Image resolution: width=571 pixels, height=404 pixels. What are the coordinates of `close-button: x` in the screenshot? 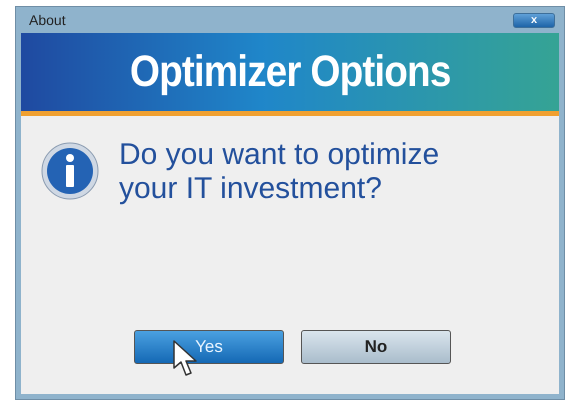 It's located at (534, 20).